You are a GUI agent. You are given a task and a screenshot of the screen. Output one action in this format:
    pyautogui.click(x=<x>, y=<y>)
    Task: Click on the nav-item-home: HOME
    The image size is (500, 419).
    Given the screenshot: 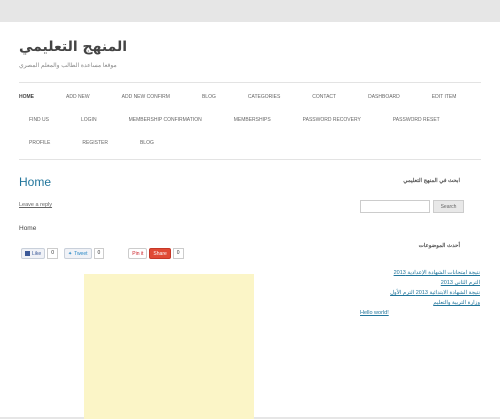 What is the action you would take?
    pyautogui.click(x=31, y=97)
    